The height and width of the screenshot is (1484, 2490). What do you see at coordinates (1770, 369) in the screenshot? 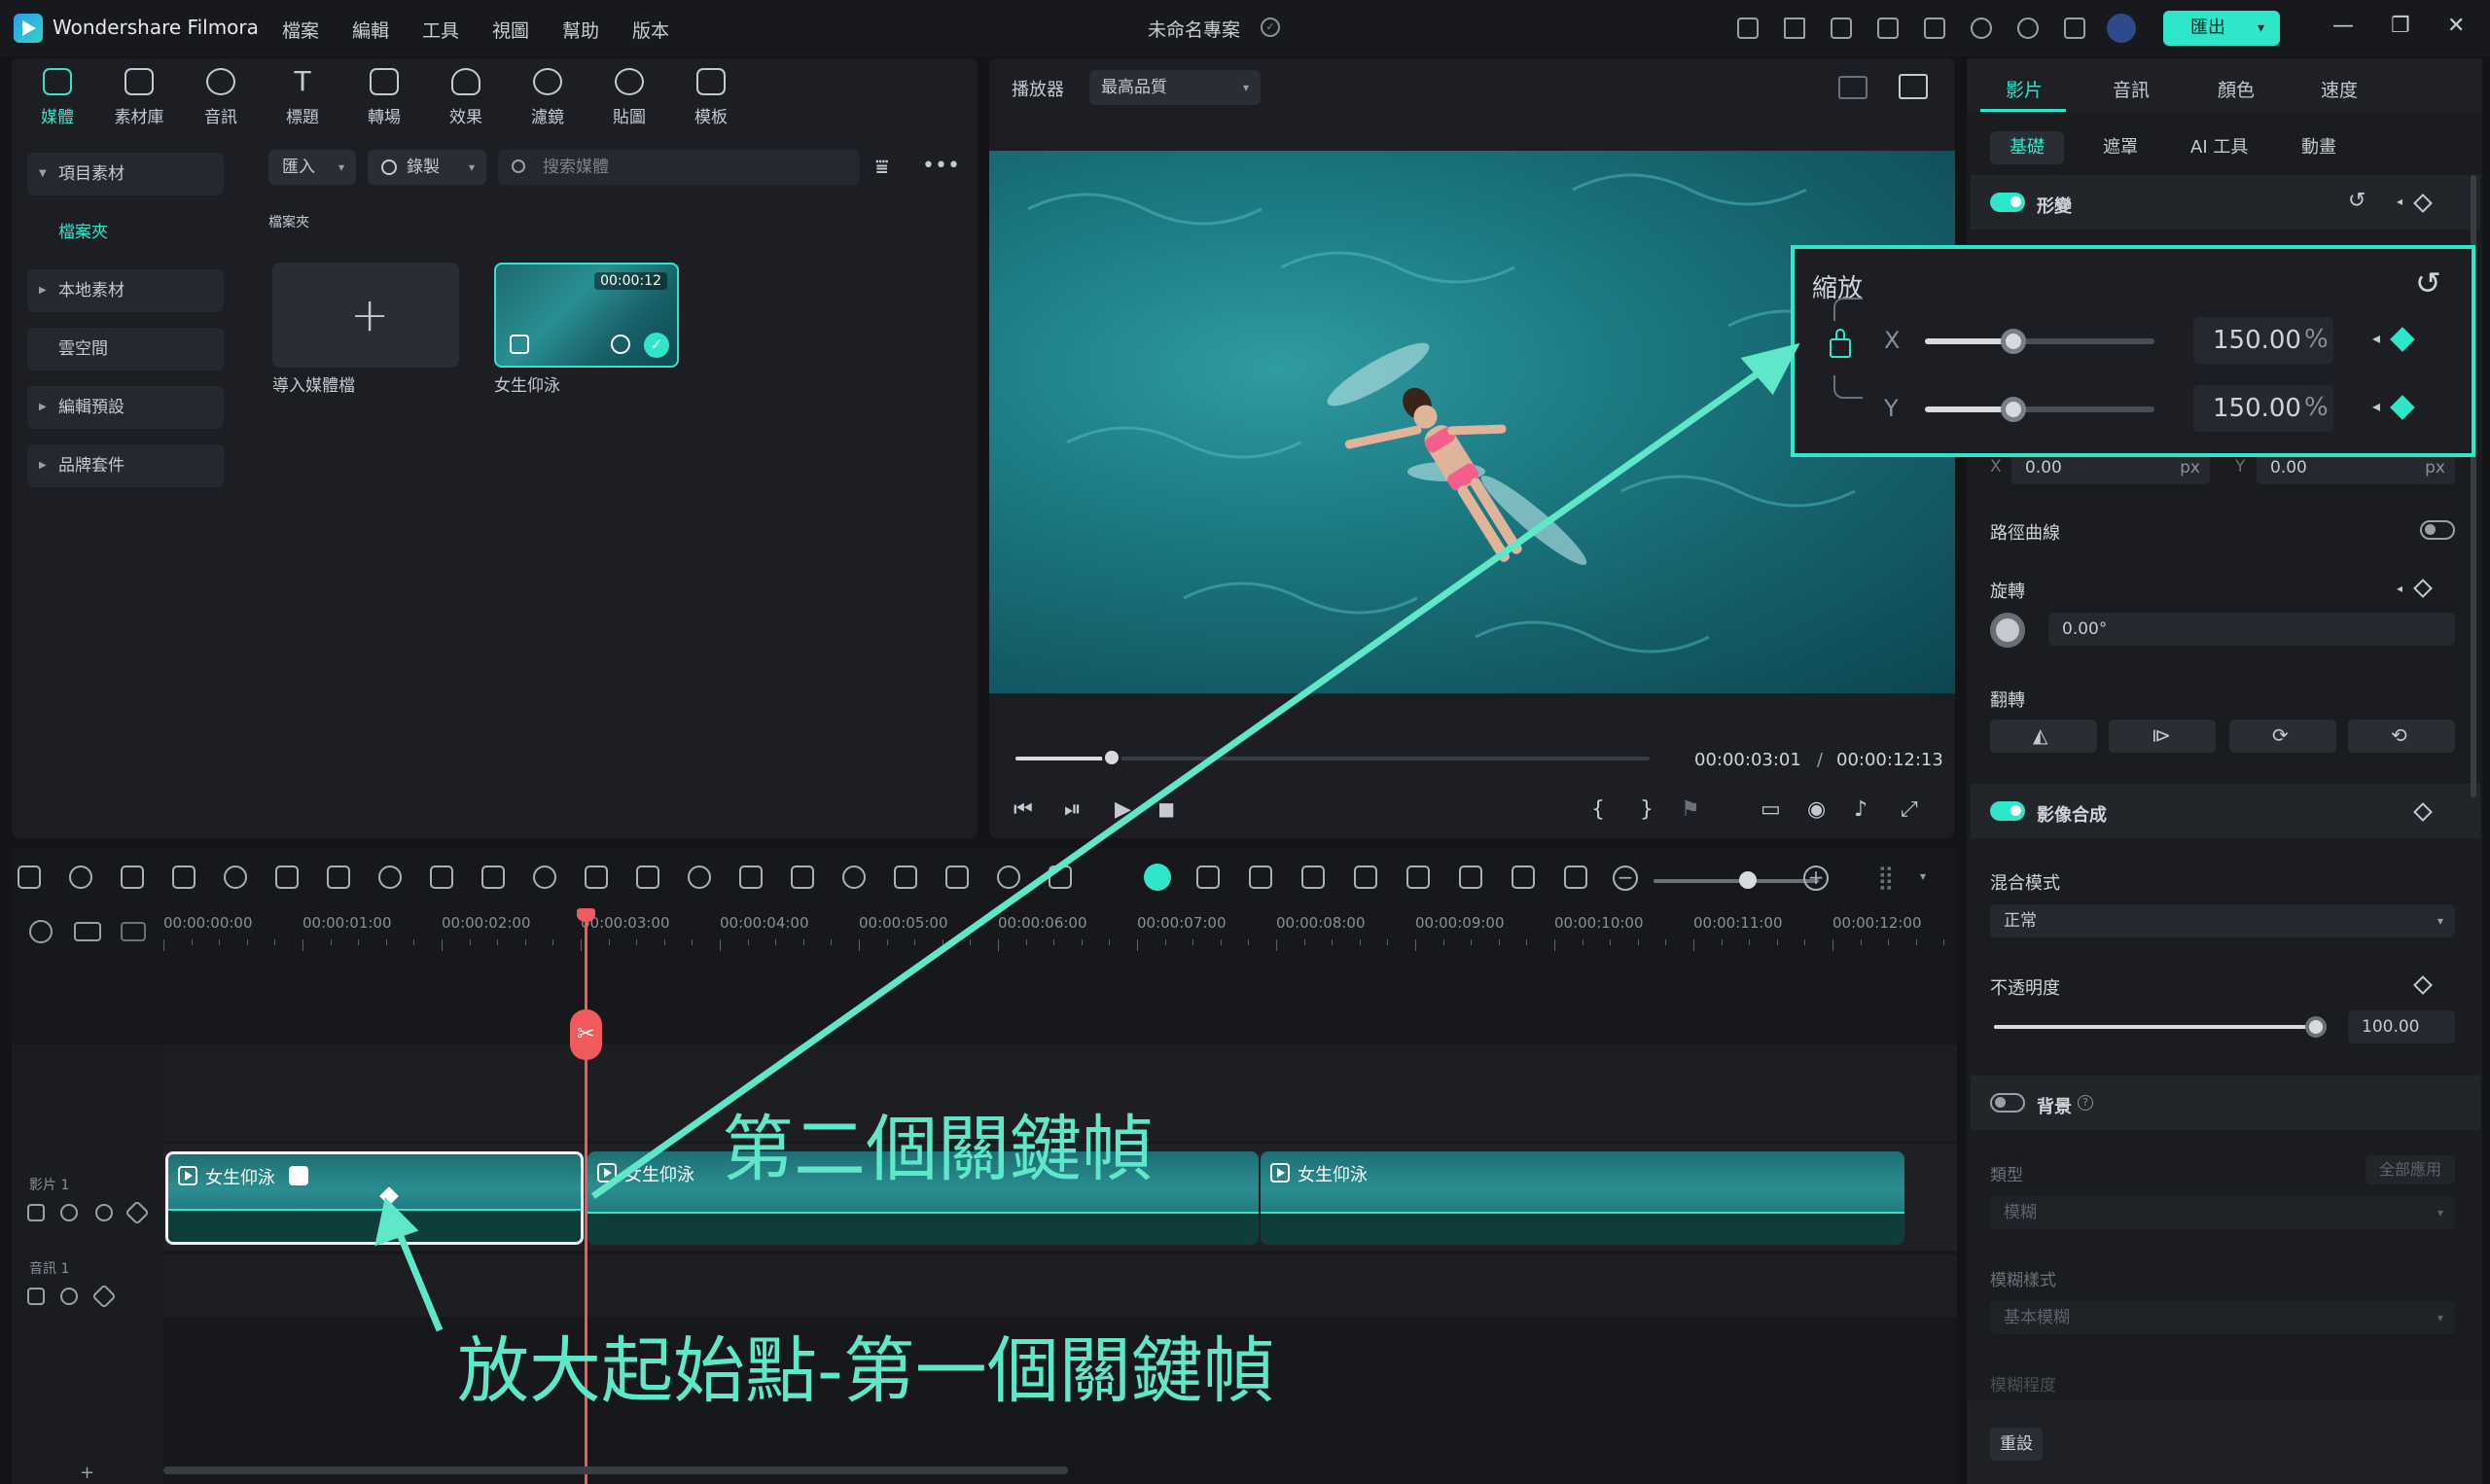
I see `arrow-head-scale` at bounding box center [1770, 369].